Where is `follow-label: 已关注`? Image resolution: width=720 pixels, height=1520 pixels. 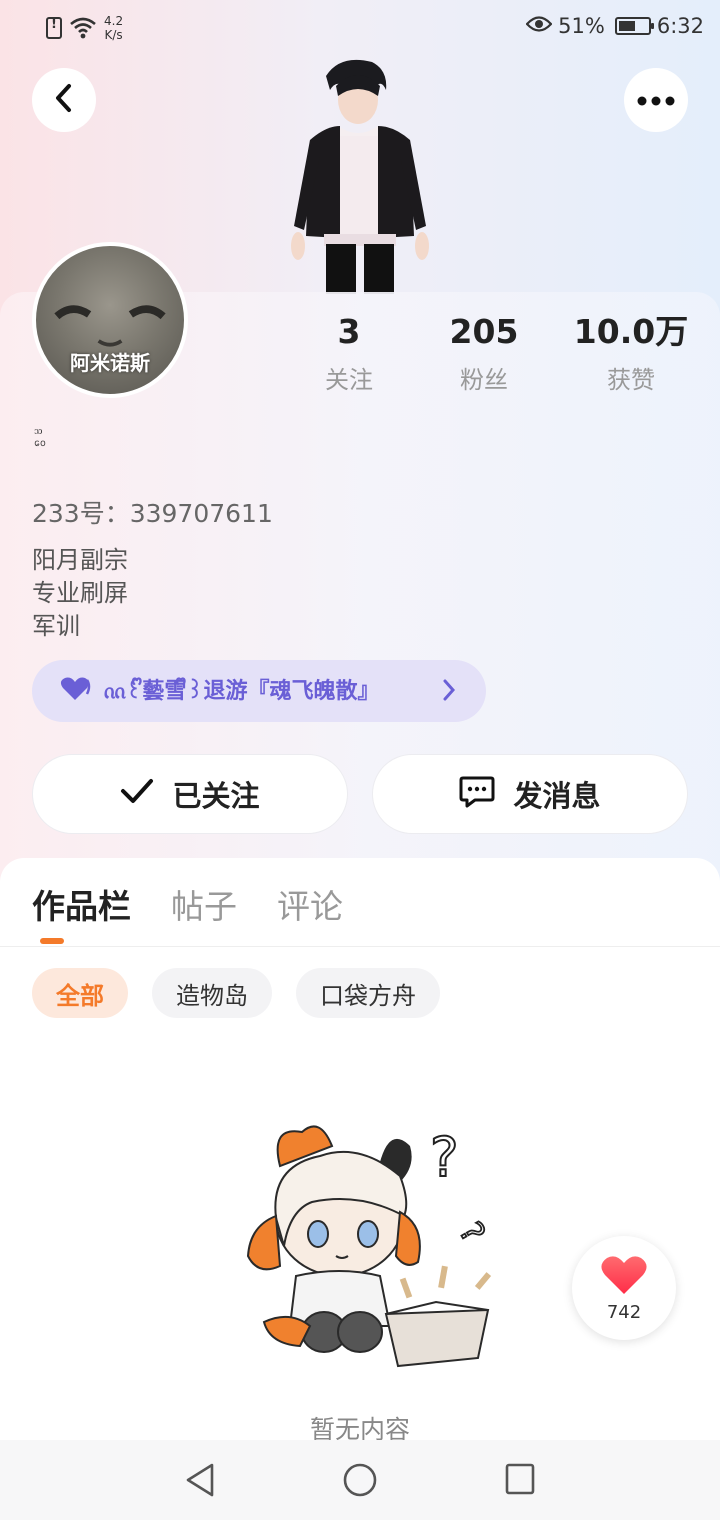 follow-label: 已关注 is located at coordinates (216, 796).